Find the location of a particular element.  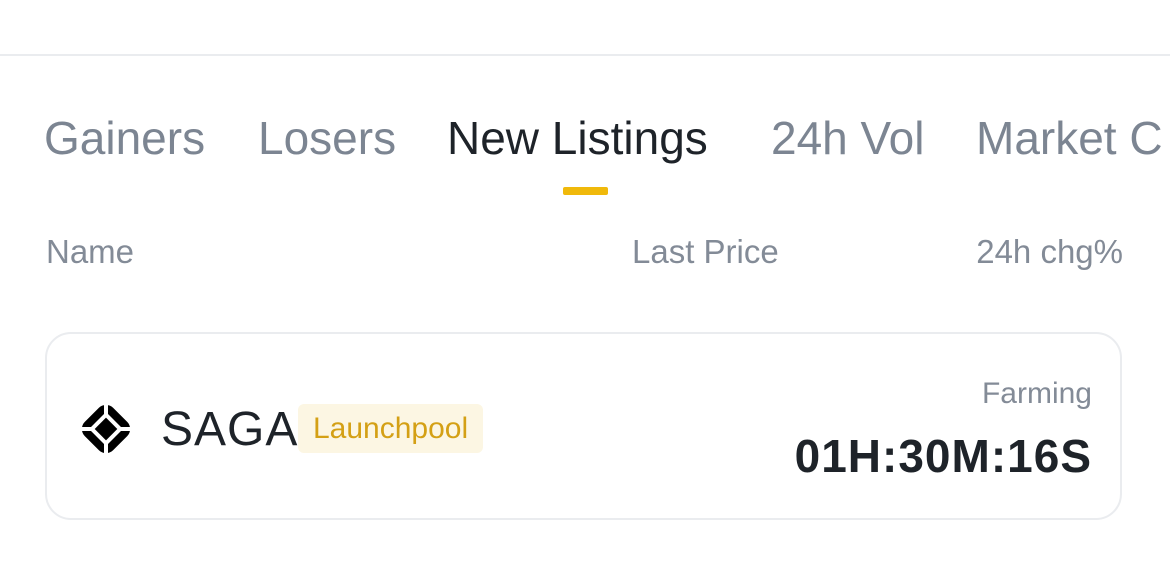

column-header-24h-change: 24h chg% is located at coordinates (1049, 252).